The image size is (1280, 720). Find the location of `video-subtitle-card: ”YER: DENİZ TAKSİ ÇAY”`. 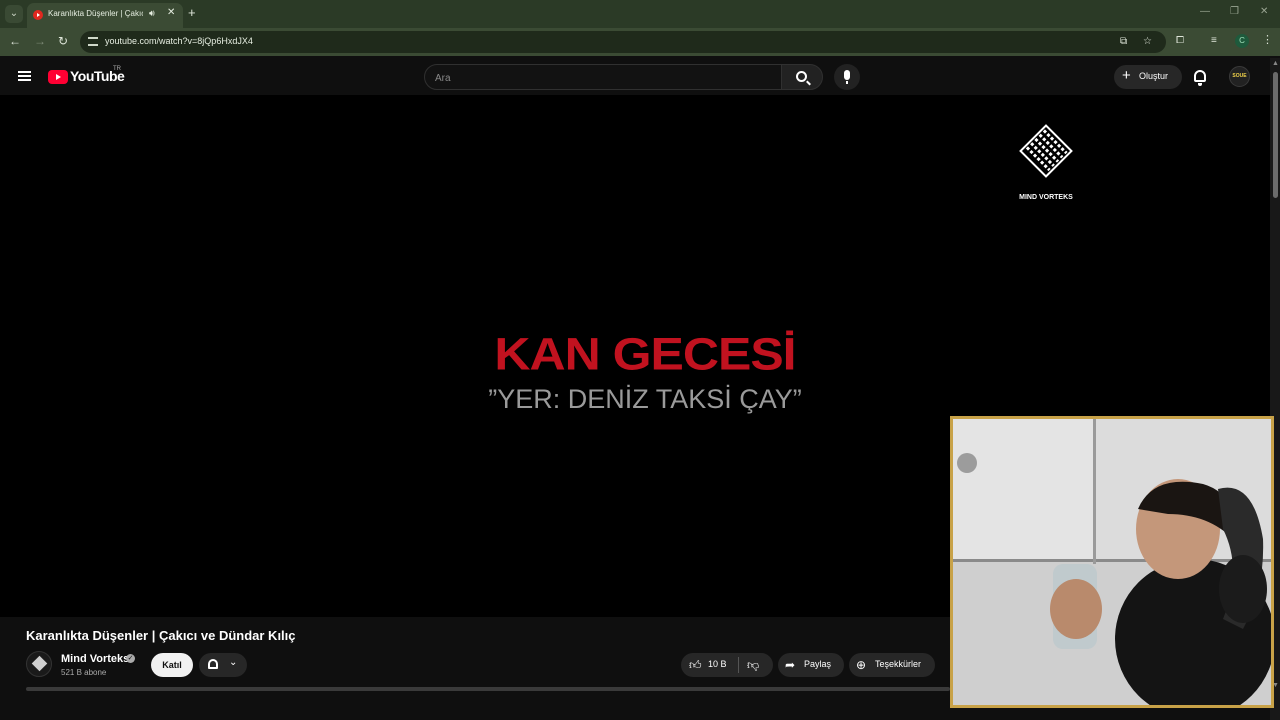

video-subtitle-card: ”YER: DENİZ TAKSİ ÇAY” is located at coordinates (645, 399).